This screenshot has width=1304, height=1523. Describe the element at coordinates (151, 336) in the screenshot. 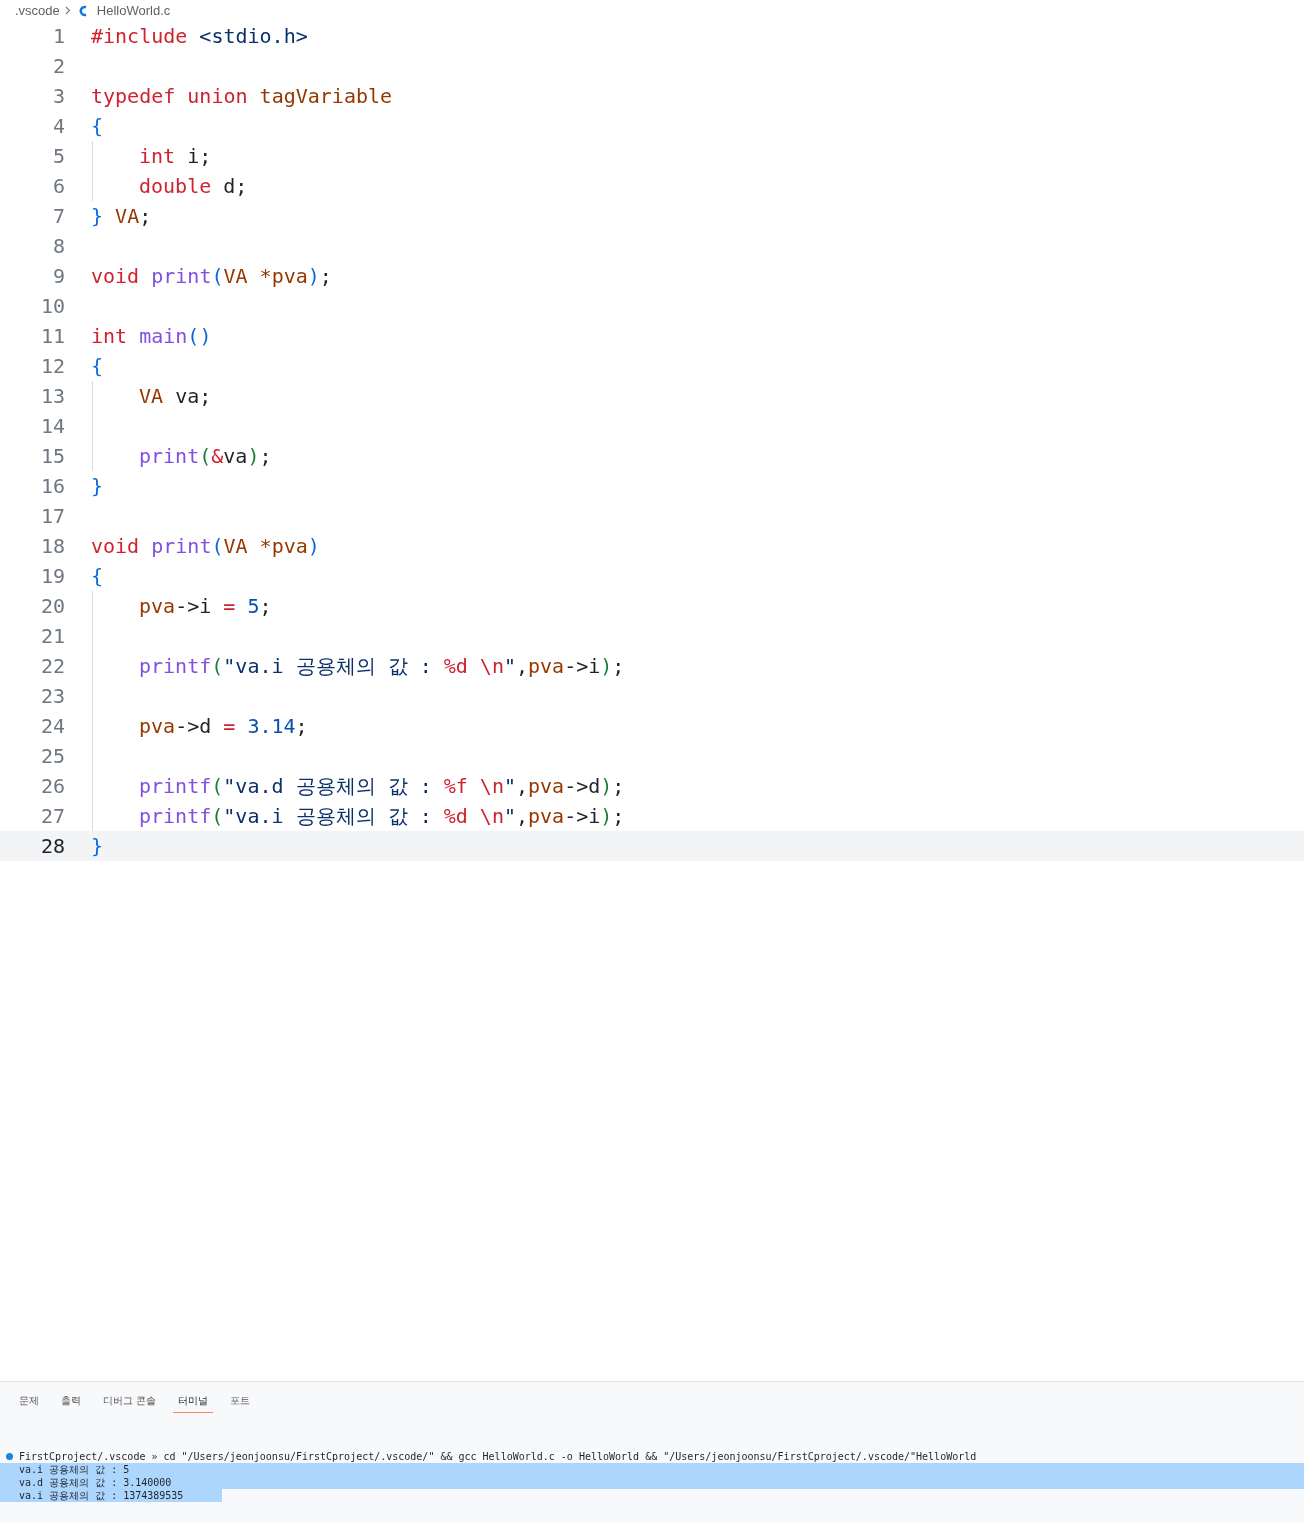

I see `code-line: int main()` at that location.